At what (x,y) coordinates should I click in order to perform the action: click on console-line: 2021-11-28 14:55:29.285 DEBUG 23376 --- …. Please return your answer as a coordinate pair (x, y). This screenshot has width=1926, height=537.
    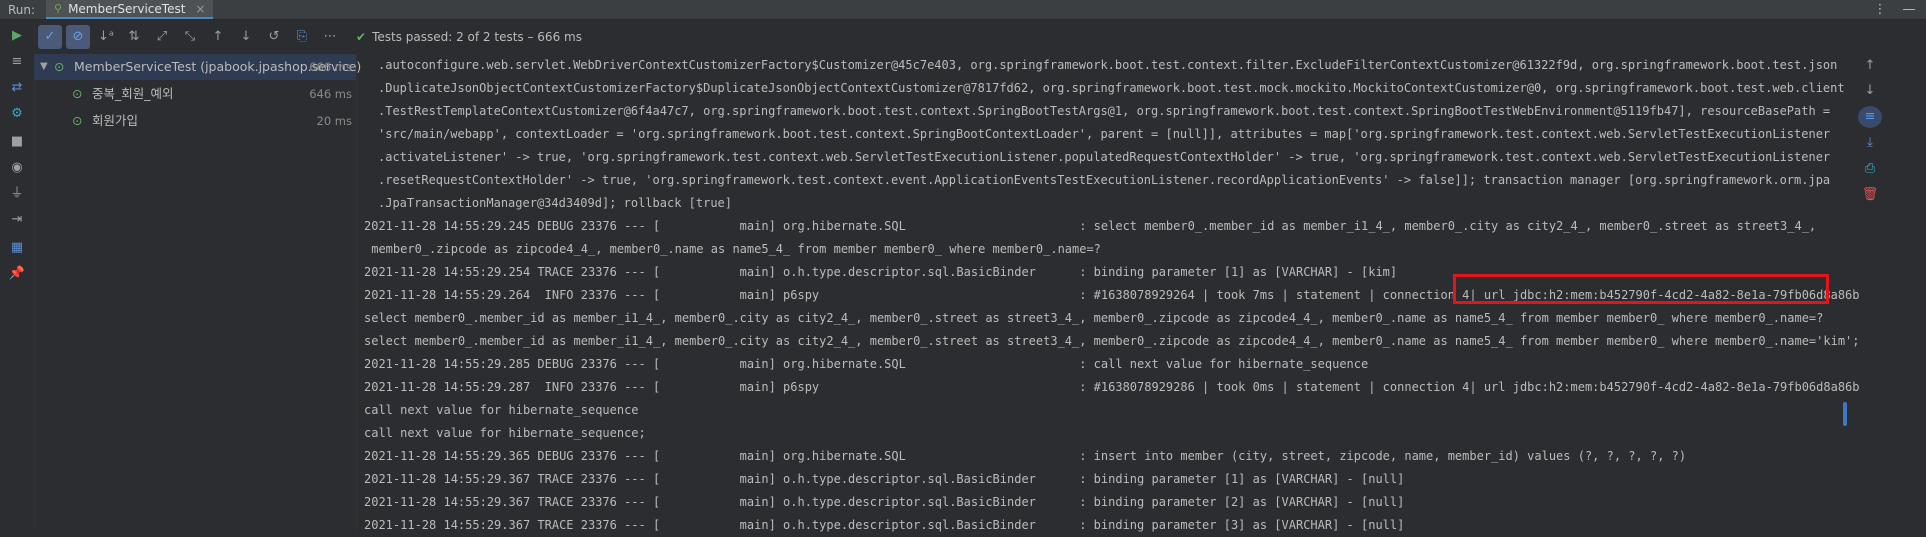
    Looking at the image, I should click on (866, 364).